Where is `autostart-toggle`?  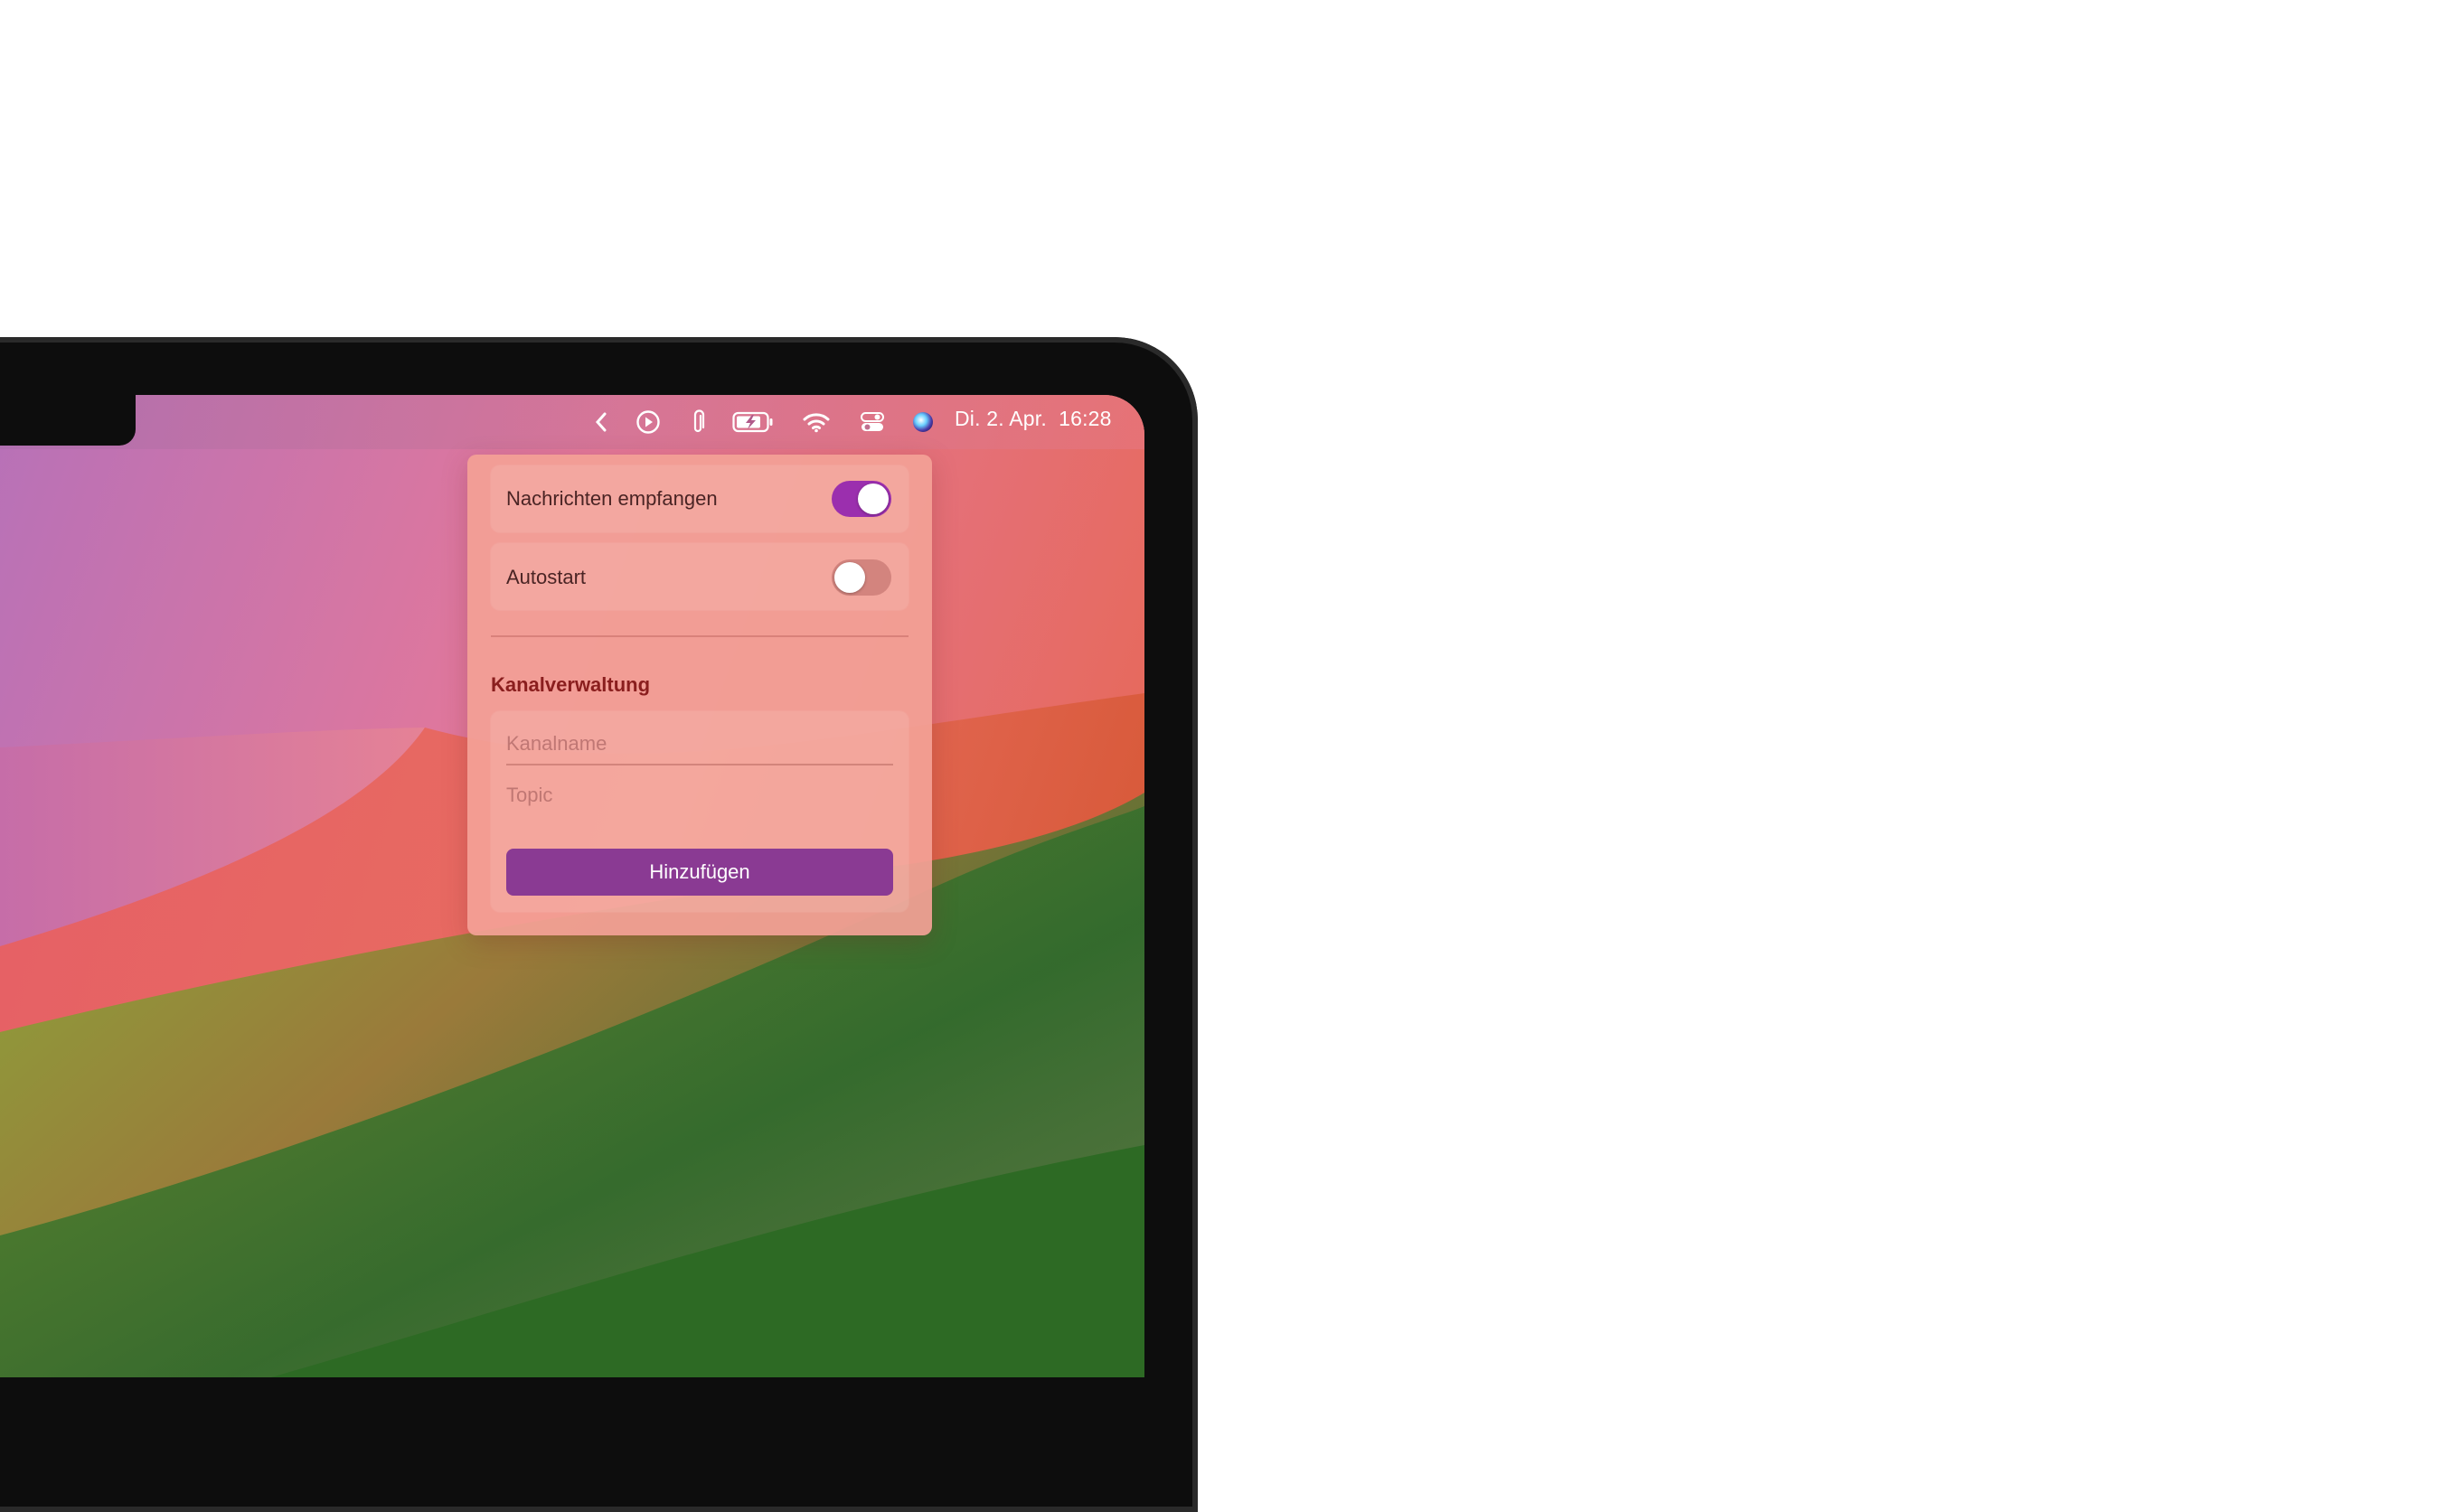 autostart-toggle is located at coordinates (861, 577).